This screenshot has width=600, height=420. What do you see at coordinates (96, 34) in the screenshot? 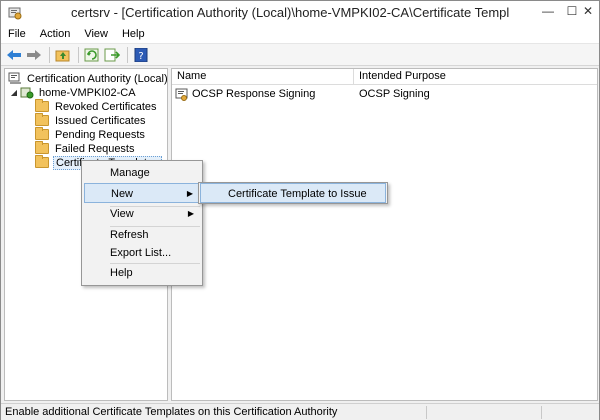
I see `menu-view: View` at bounding box center [96, 34].